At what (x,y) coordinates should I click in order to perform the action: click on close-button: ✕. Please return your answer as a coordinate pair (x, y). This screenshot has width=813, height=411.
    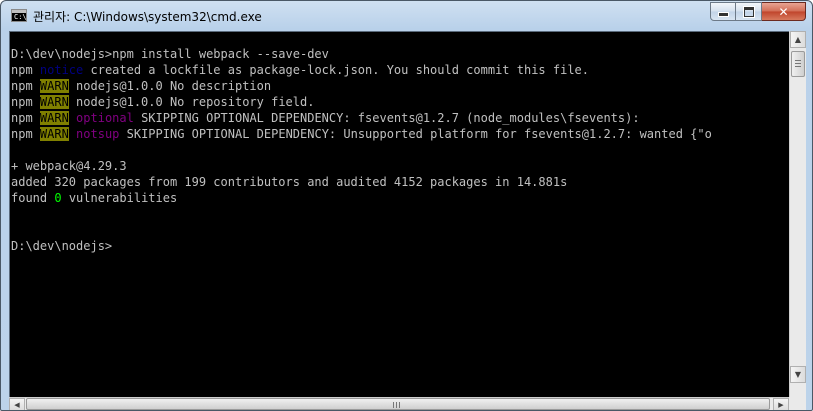
    Looking at the image, I should click on (784, 11).